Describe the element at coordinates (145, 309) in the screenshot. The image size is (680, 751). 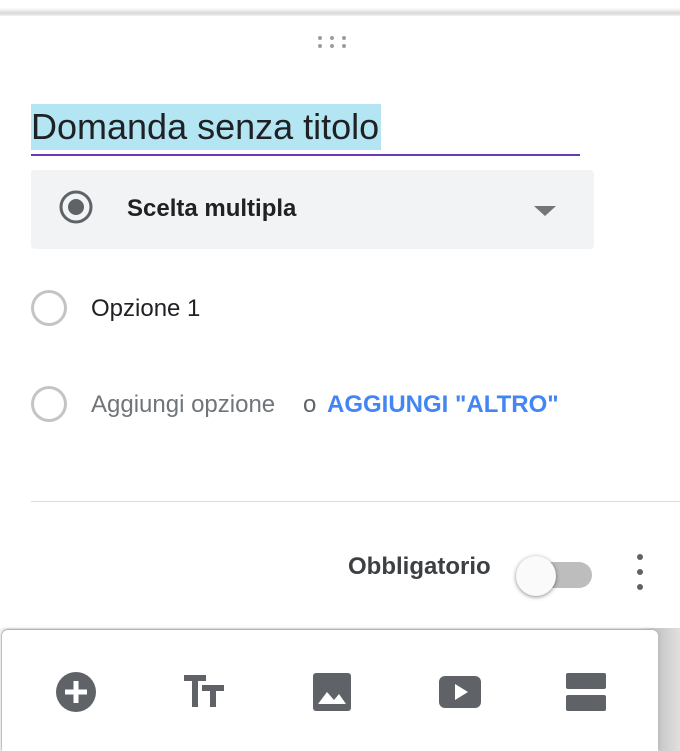
I see `option-label: Opzione 1` at that location.